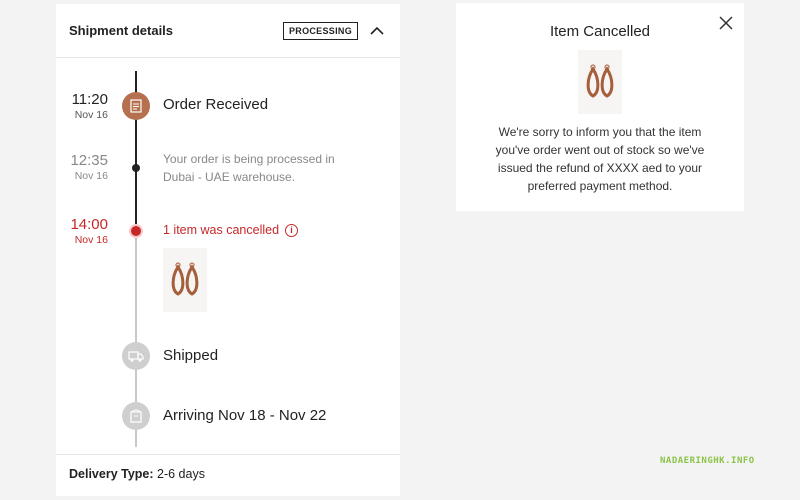 The image size is (800, 500). Describe the element at coordinates (600, 31) in the screenshot. I see `cancel-title: Item Cancelled` at that location.